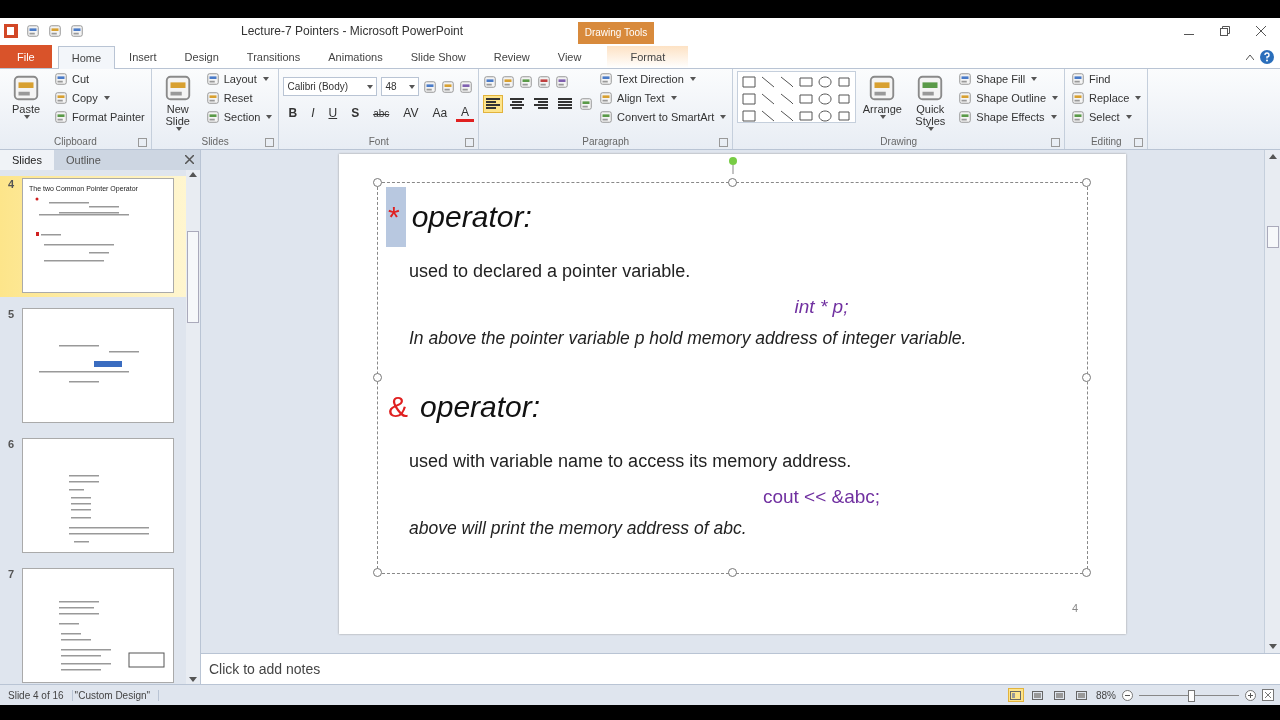  What do you see at coordinates (143, 56) in the screenshot?
I see `ribbon-tab: Insert` at bounding box center [143, 56].